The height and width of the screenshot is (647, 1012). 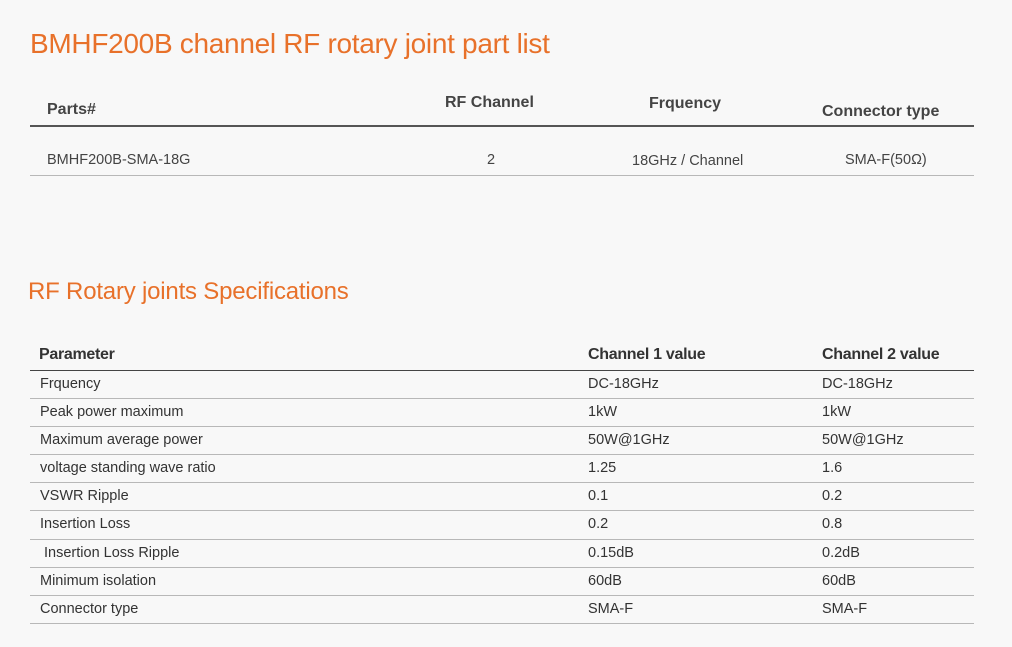 I want to click on frequency-value: 18GHz / Channel, so click(x=688, y=161).